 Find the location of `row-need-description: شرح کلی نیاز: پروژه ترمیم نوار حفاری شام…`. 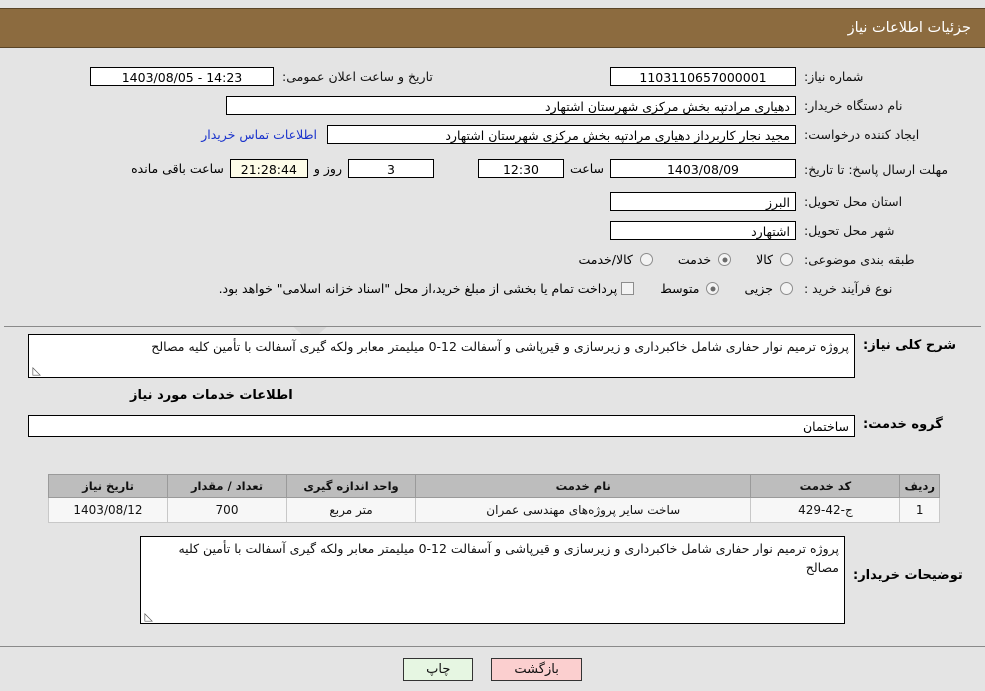

row-need-description: شرح کلی نیاز: پروژه ترمیم نوار حفاری شام… is located at coordinates (492, 356).